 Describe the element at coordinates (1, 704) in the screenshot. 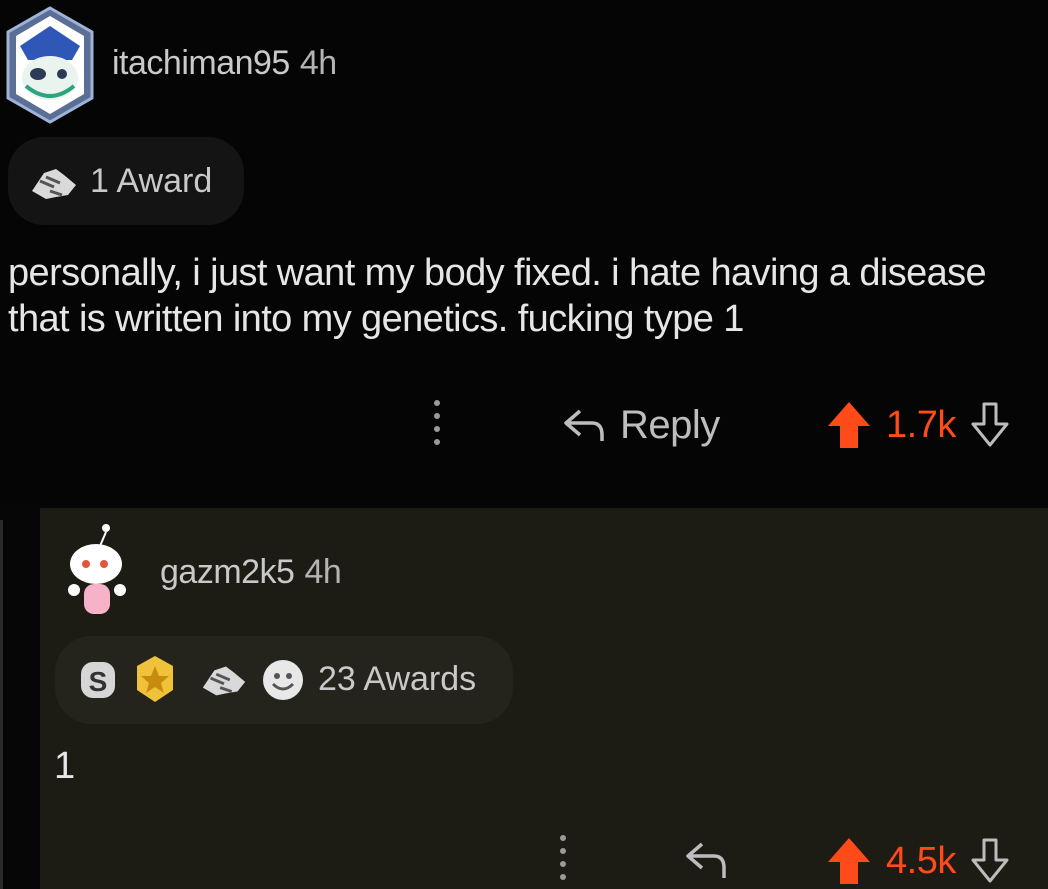

I see `thread-line` at that location.